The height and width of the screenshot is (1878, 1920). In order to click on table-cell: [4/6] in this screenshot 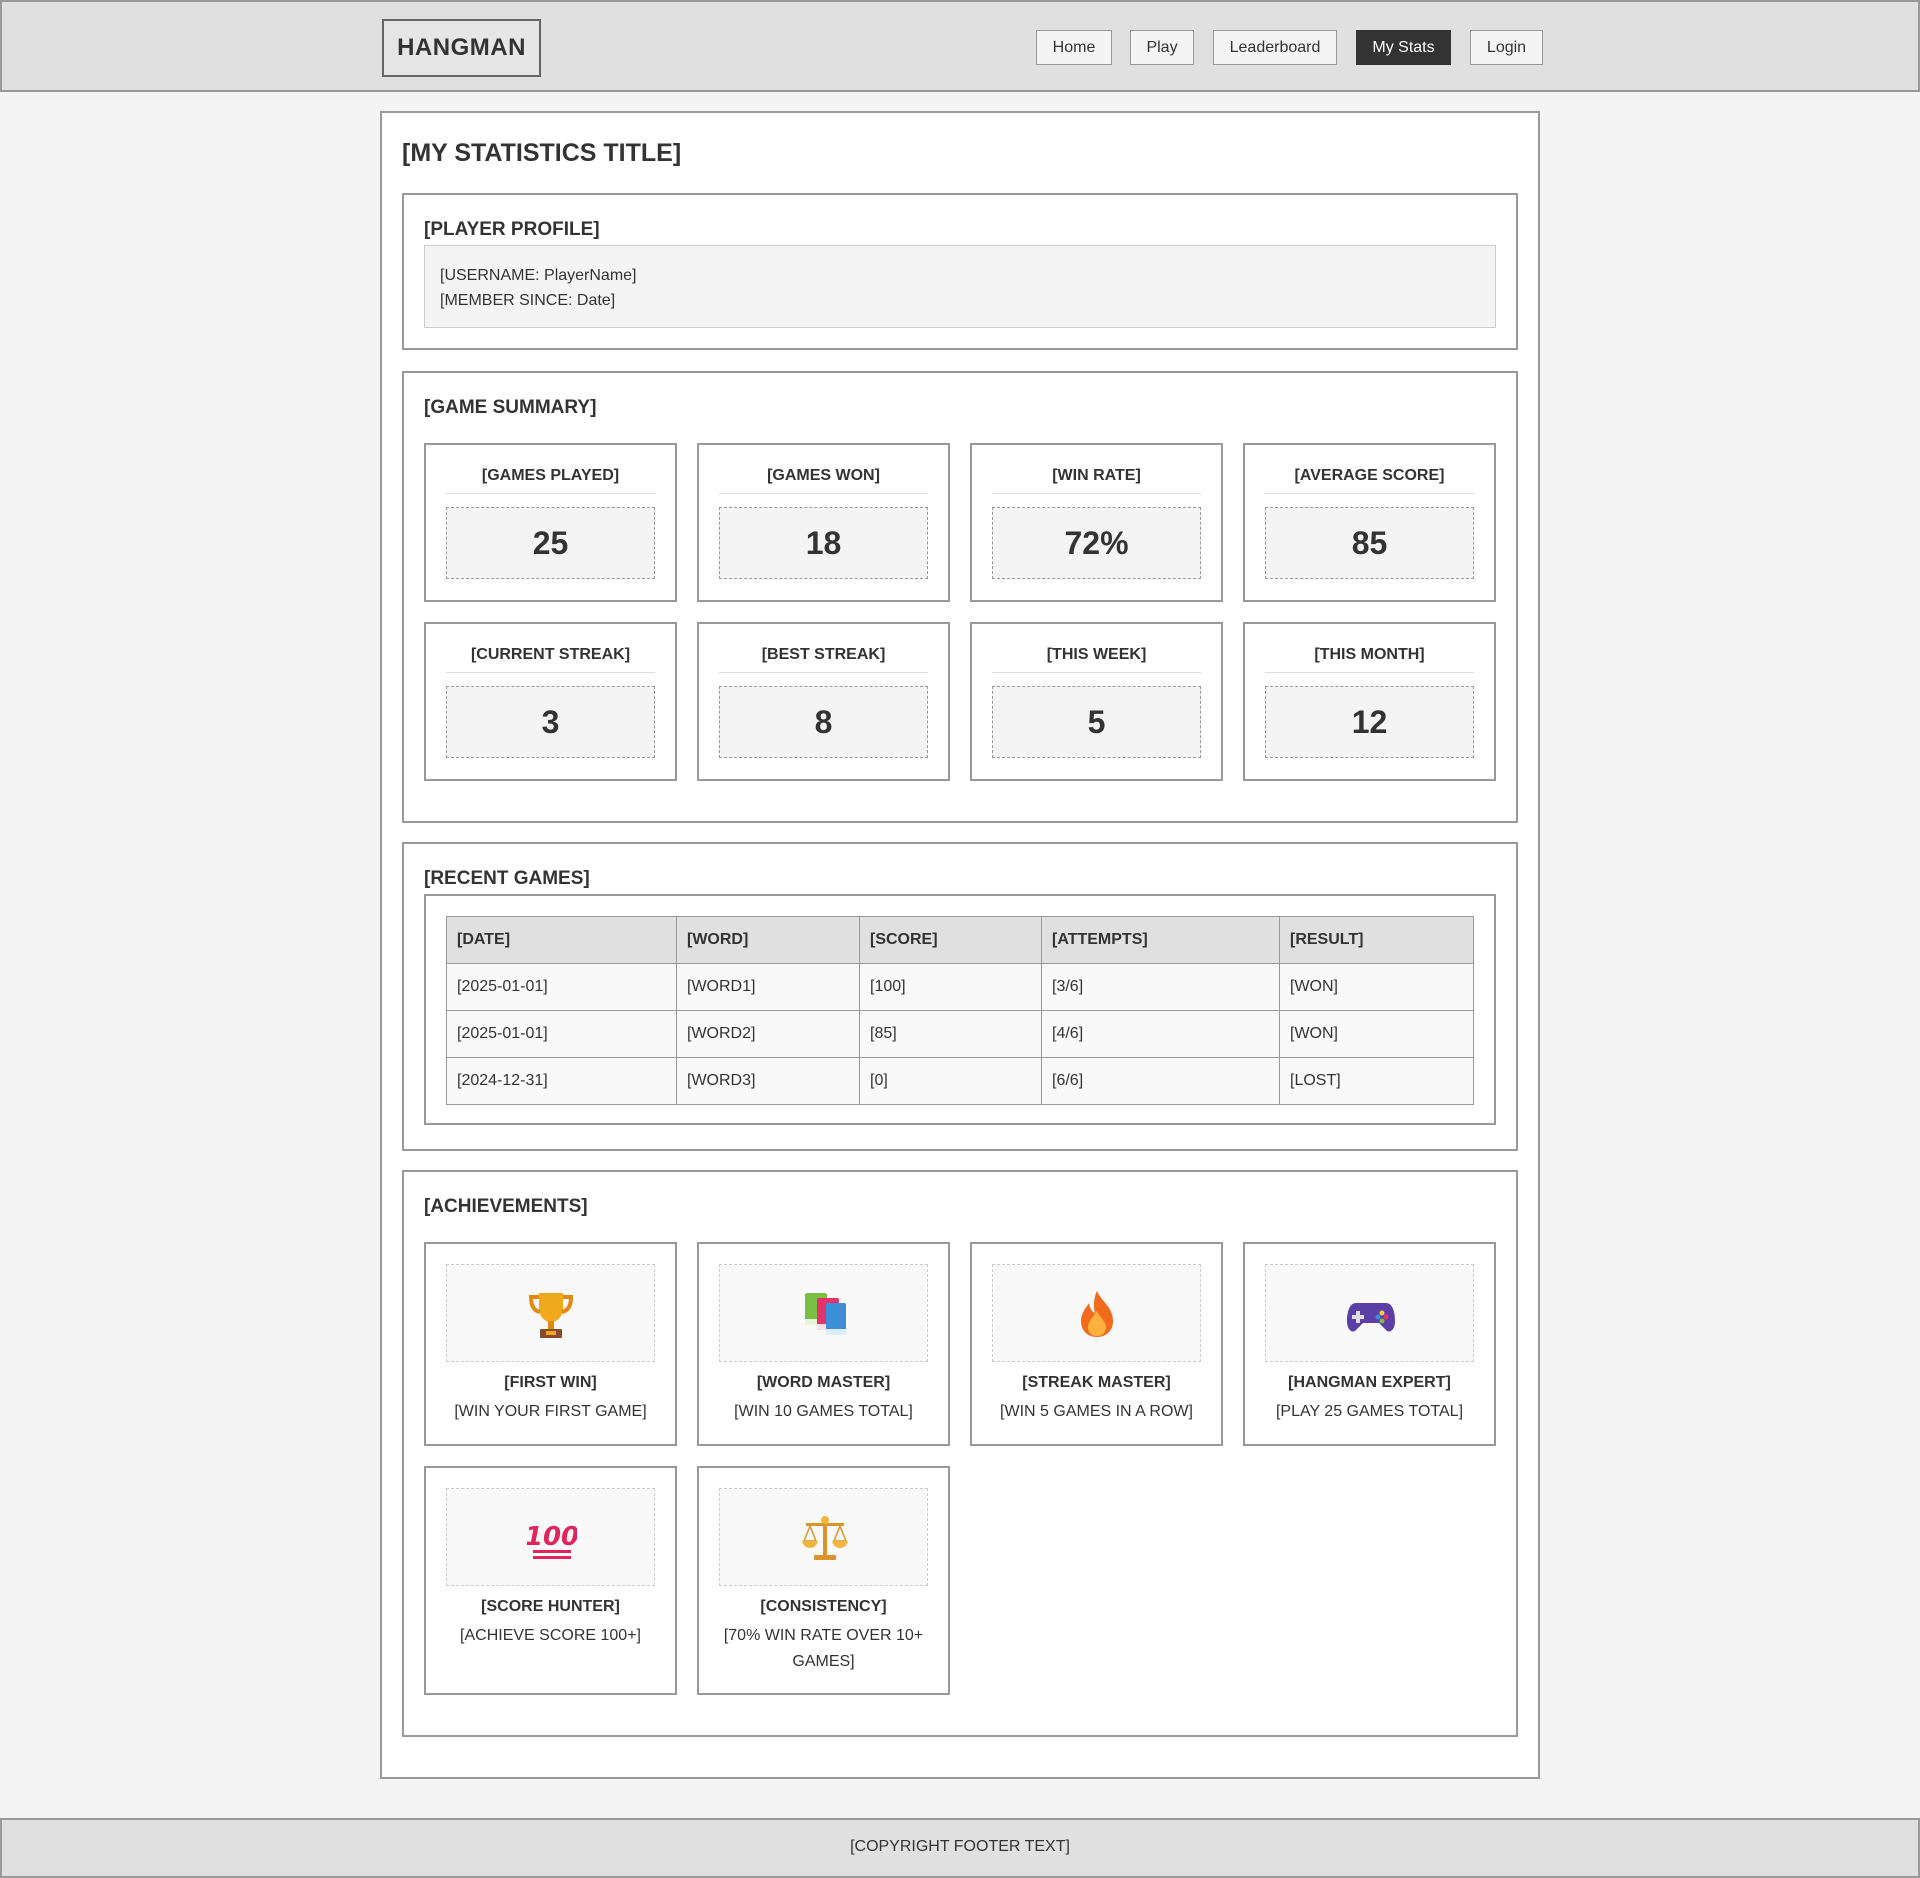, I will do `click(1160, 1034)`.